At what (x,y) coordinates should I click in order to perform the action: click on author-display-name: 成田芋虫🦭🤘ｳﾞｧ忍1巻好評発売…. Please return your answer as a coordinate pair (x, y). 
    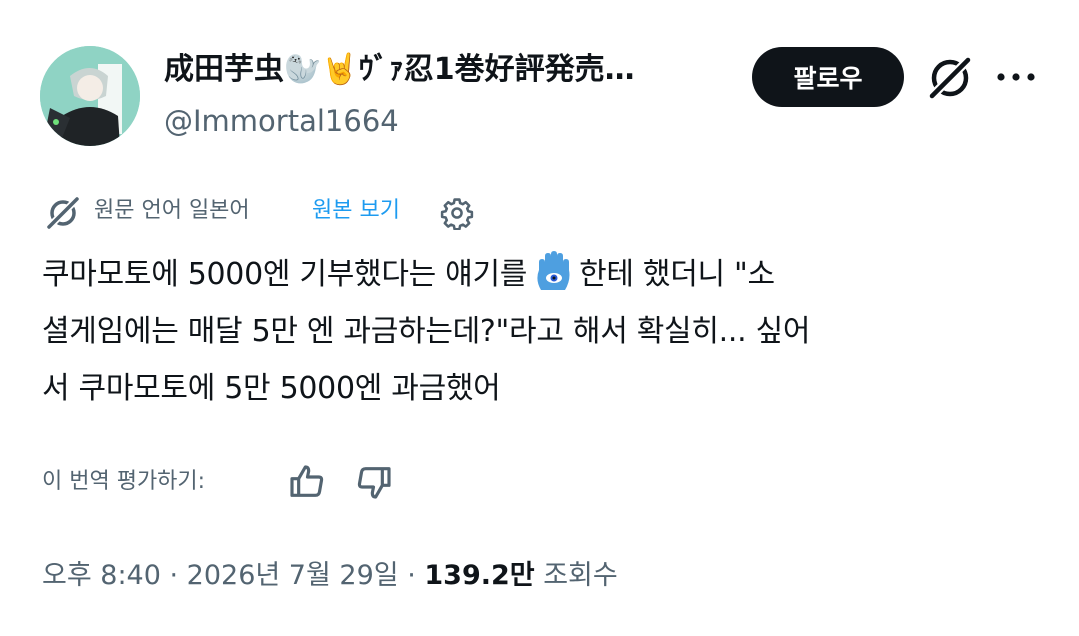
    Looking at the image, I should click on (399, 70).